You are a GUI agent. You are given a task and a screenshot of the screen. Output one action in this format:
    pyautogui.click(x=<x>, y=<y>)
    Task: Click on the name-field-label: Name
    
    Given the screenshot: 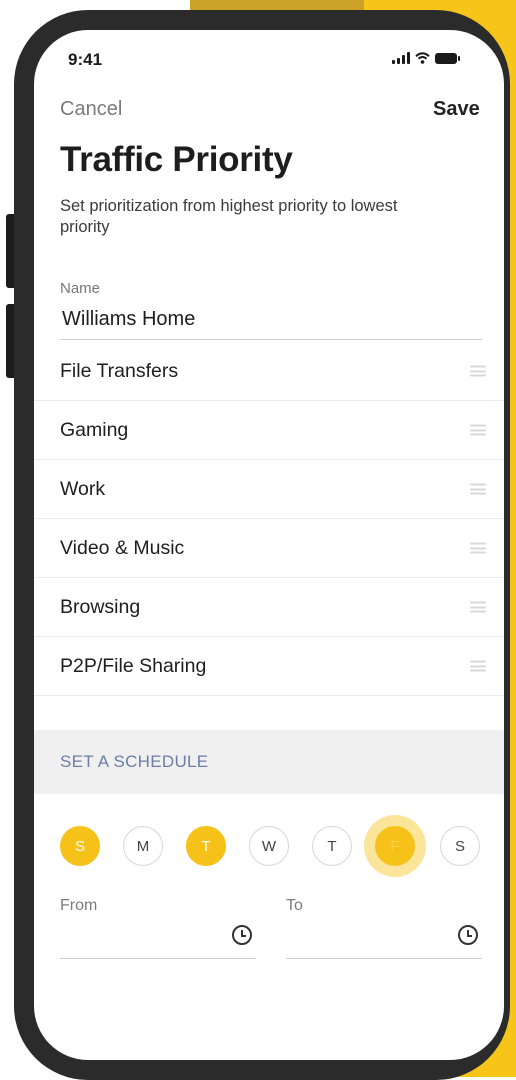 What is the action you would take?
    pyautogui.click(x=80, y=288)
    